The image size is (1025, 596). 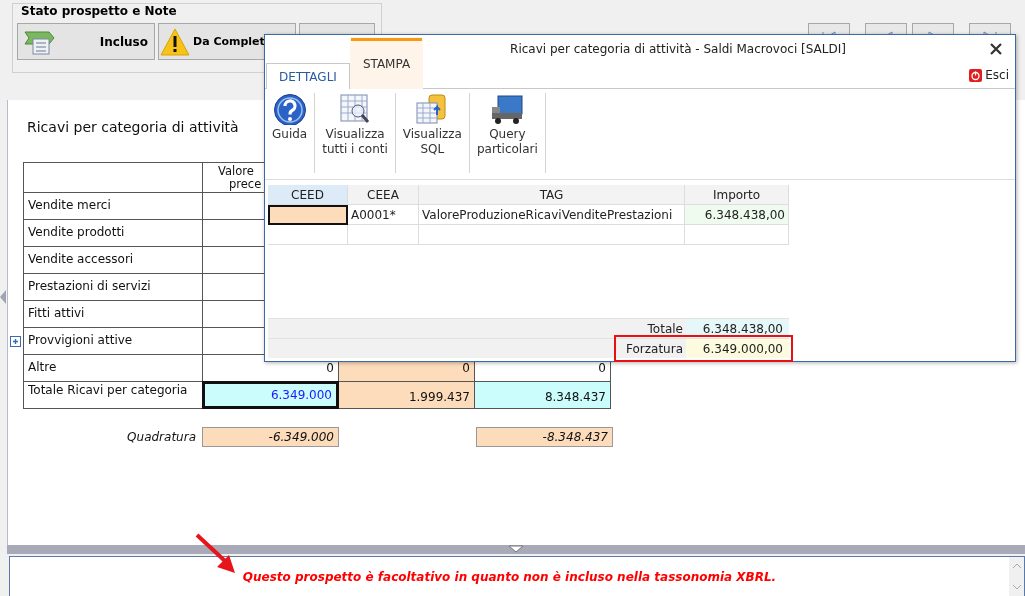 I want to click on note-text: Questo prospetto è facoltativo in quanto non è incluso nella tassonomia XBRL., so click(x=509, y=577).